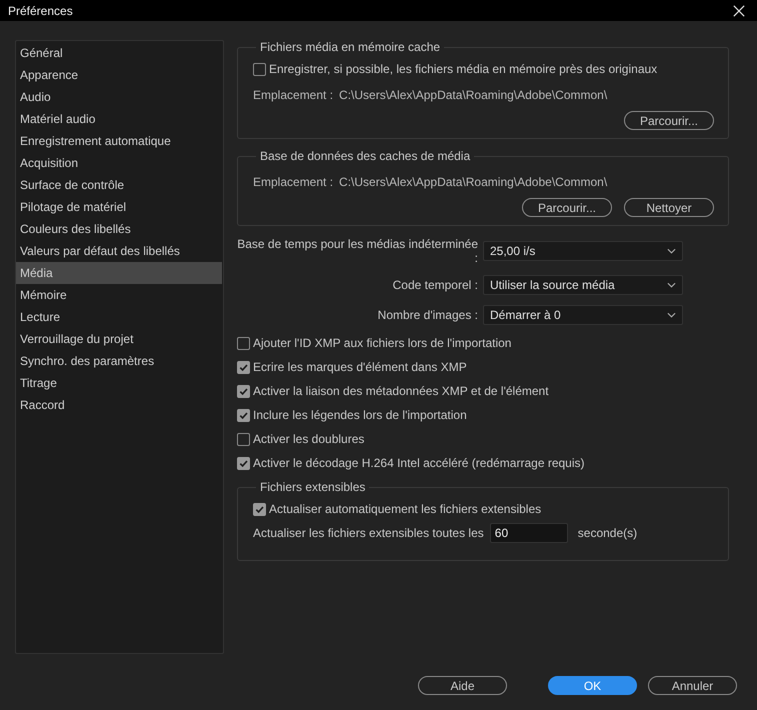 Image resolution: width=757 pixels, height=710 pixels. What do you see at coordinates (692, 685) in the screenshot?
I see `button: Annuler` at bounding box center [692, 685].